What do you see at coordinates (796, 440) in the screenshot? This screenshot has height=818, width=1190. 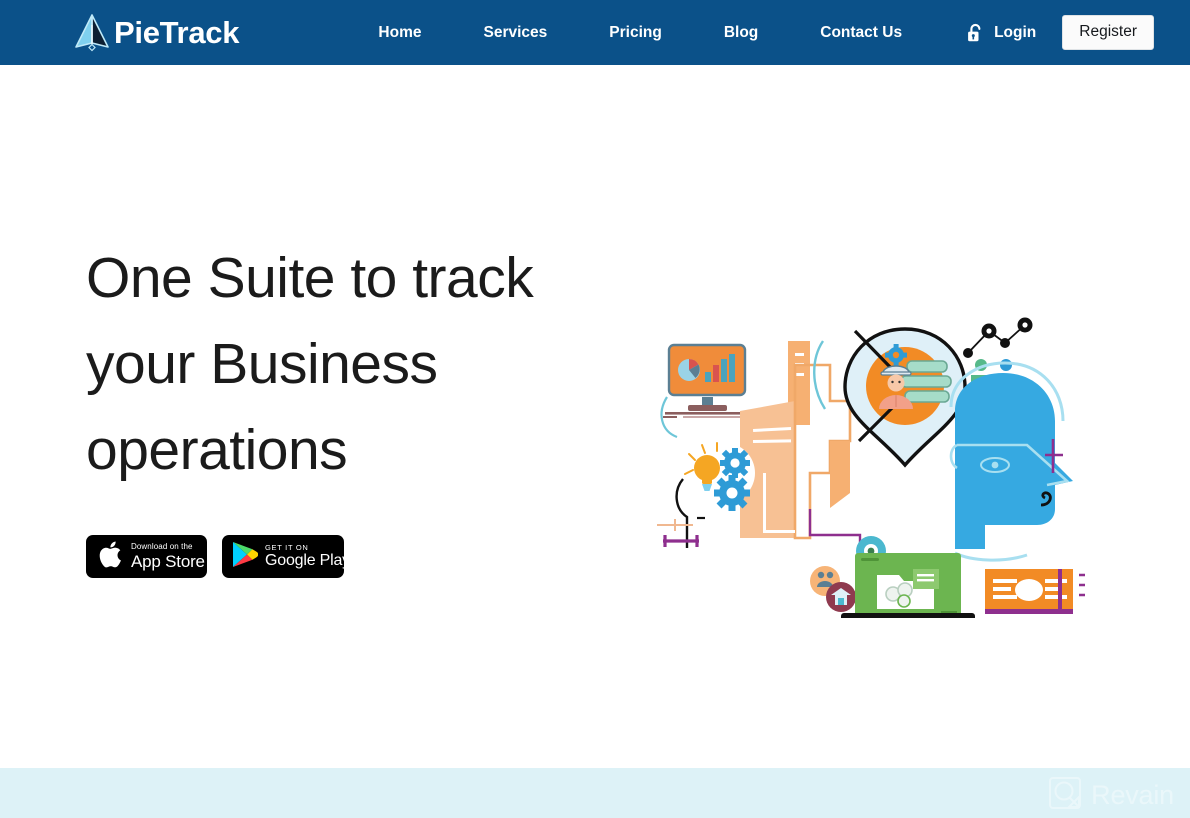 I see `orange-office-building` at bounding box center [796, 440].